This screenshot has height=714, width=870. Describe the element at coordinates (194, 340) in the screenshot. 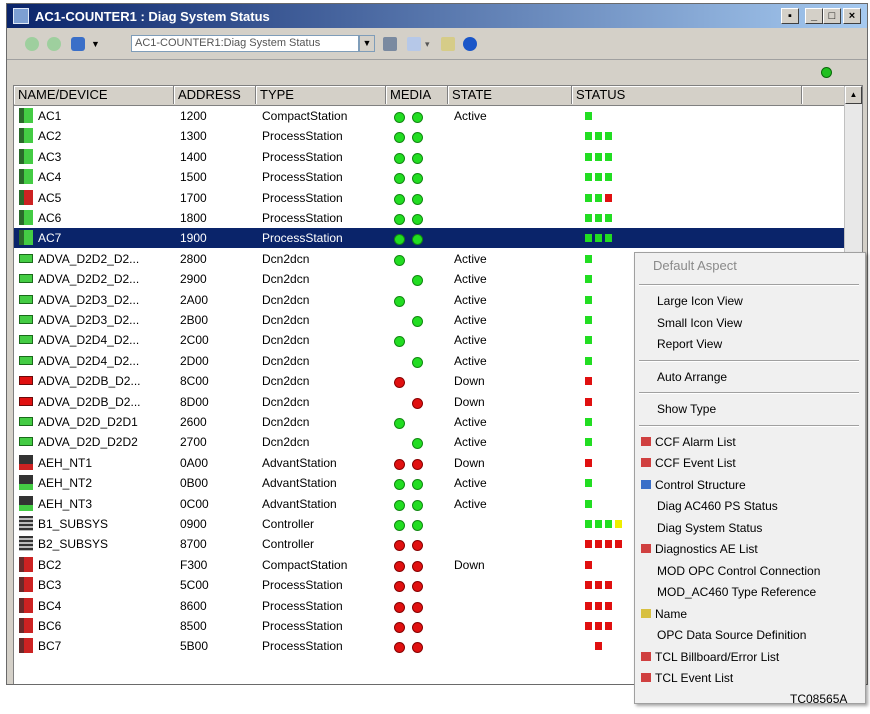

I see `device-address: 2C00` at that location.